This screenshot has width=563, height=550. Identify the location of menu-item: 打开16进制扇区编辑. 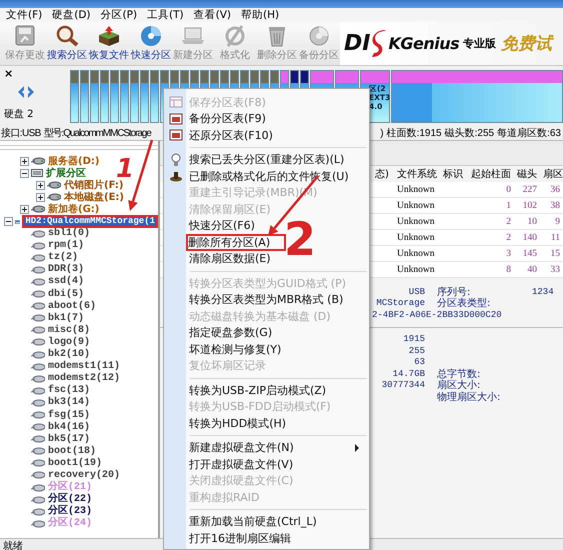
(240, 538).